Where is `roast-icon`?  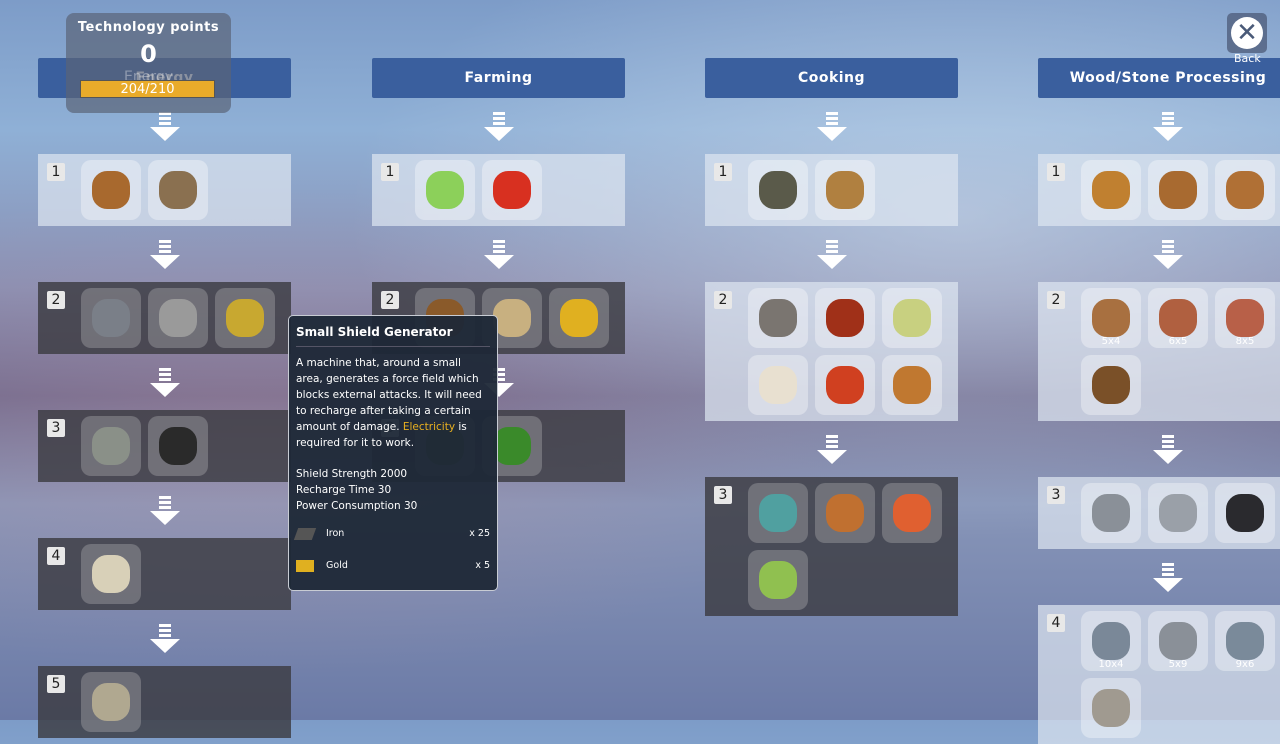 roast-icon is located at coordinates (845, 318).